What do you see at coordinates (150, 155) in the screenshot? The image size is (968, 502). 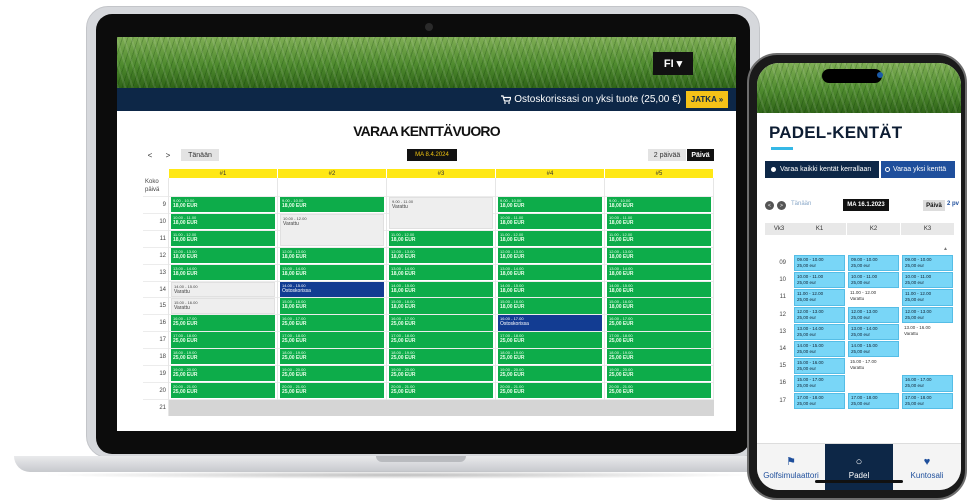 I see `prev-day-button: <` at bounding box center [150, 155].